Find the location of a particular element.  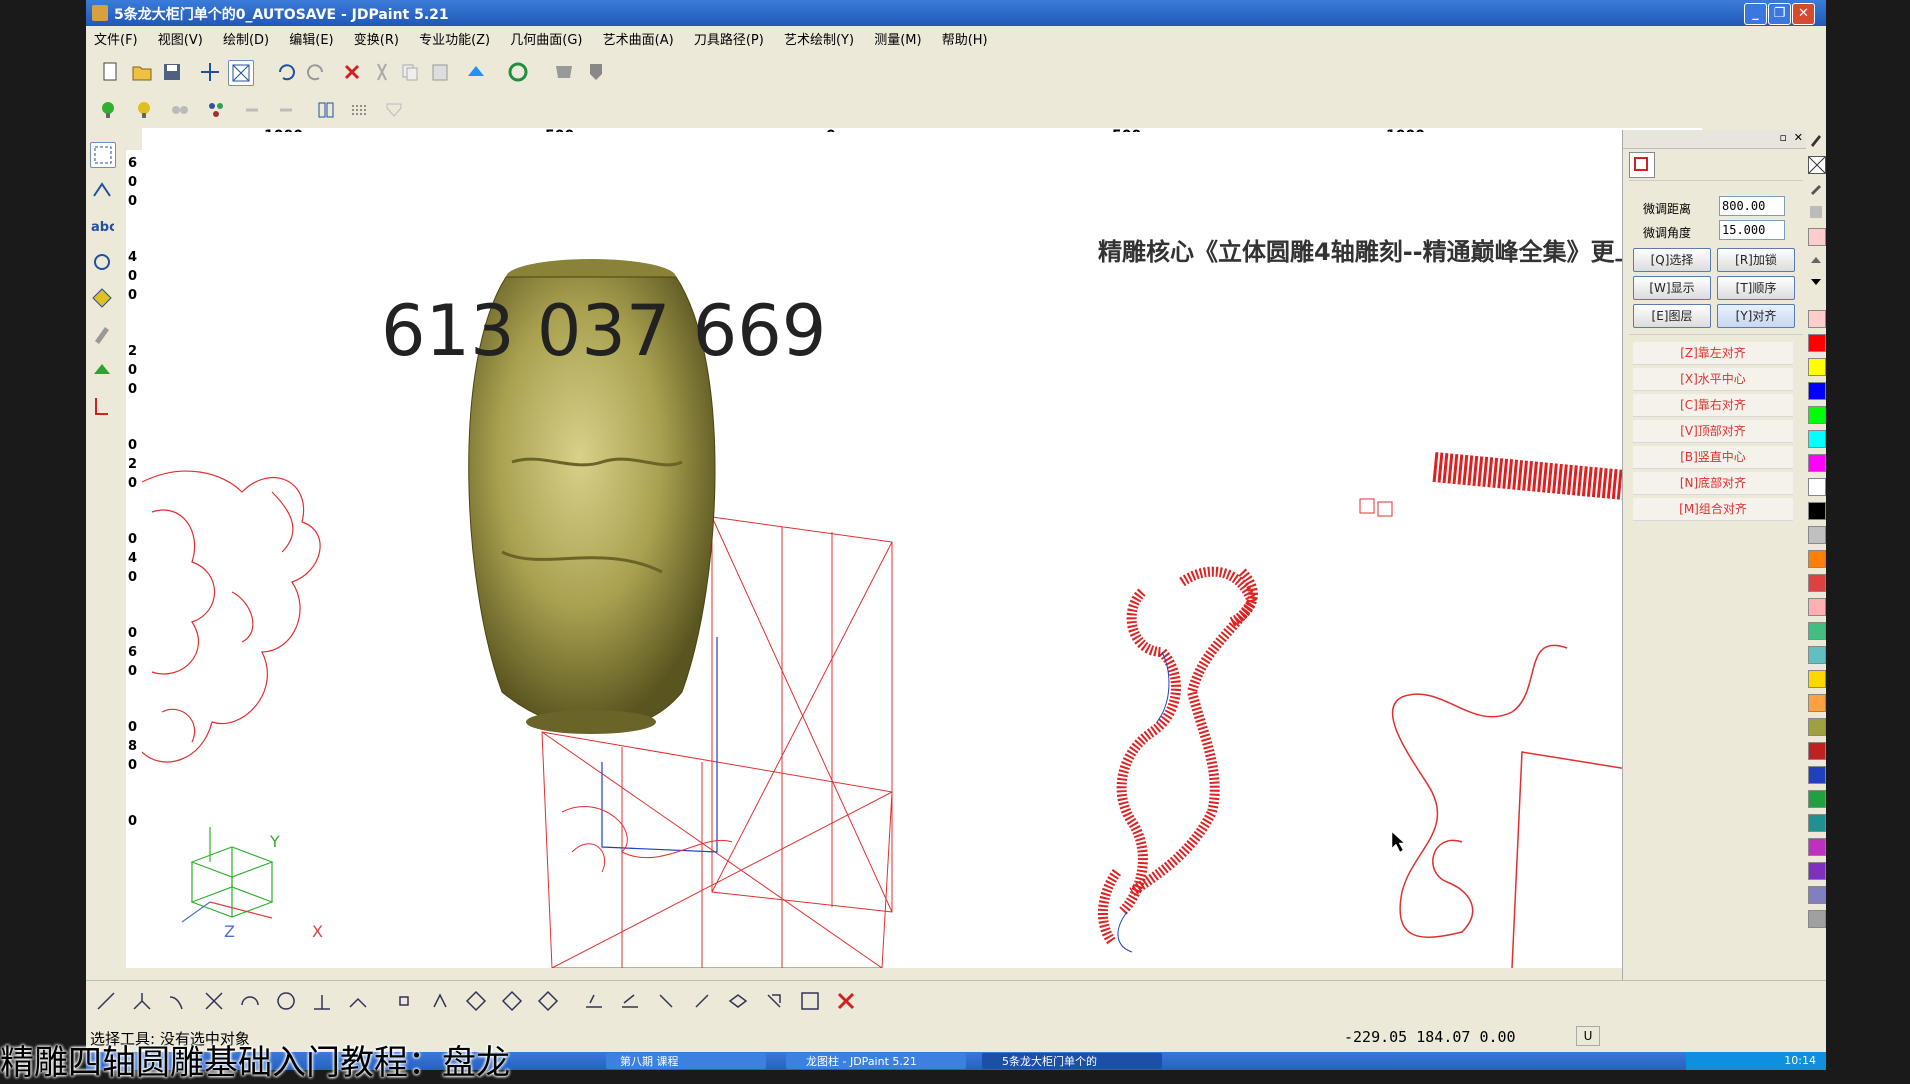

menu-art-surface: 艺术曲面(A) is located at coordinates (638, 37).